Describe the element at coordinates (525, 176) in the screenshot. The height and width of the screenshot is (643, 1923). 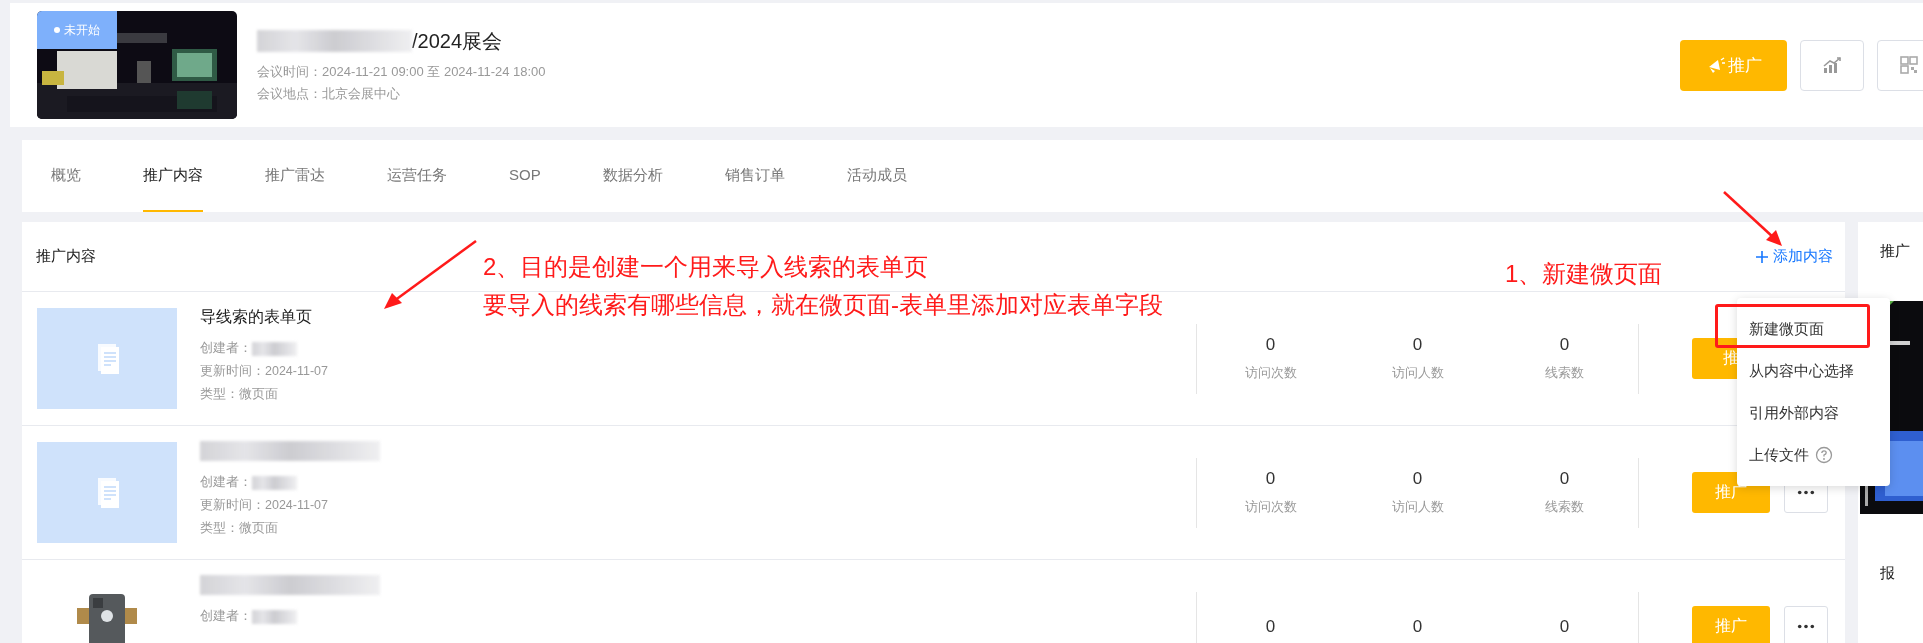
I see `tab: SOP` at that location.